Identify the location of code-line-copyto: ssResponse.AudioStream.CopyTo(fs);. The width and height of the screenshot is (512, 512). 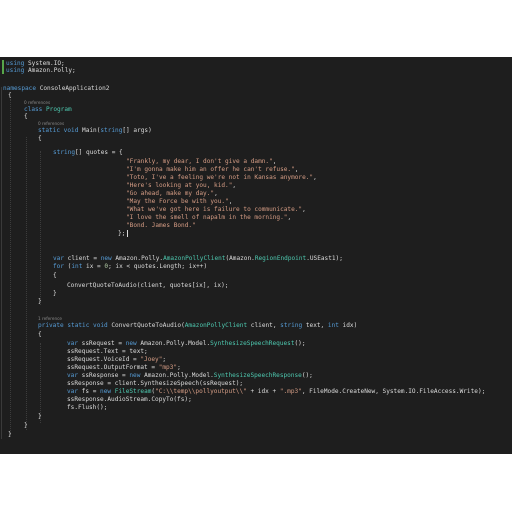
(129, 399).